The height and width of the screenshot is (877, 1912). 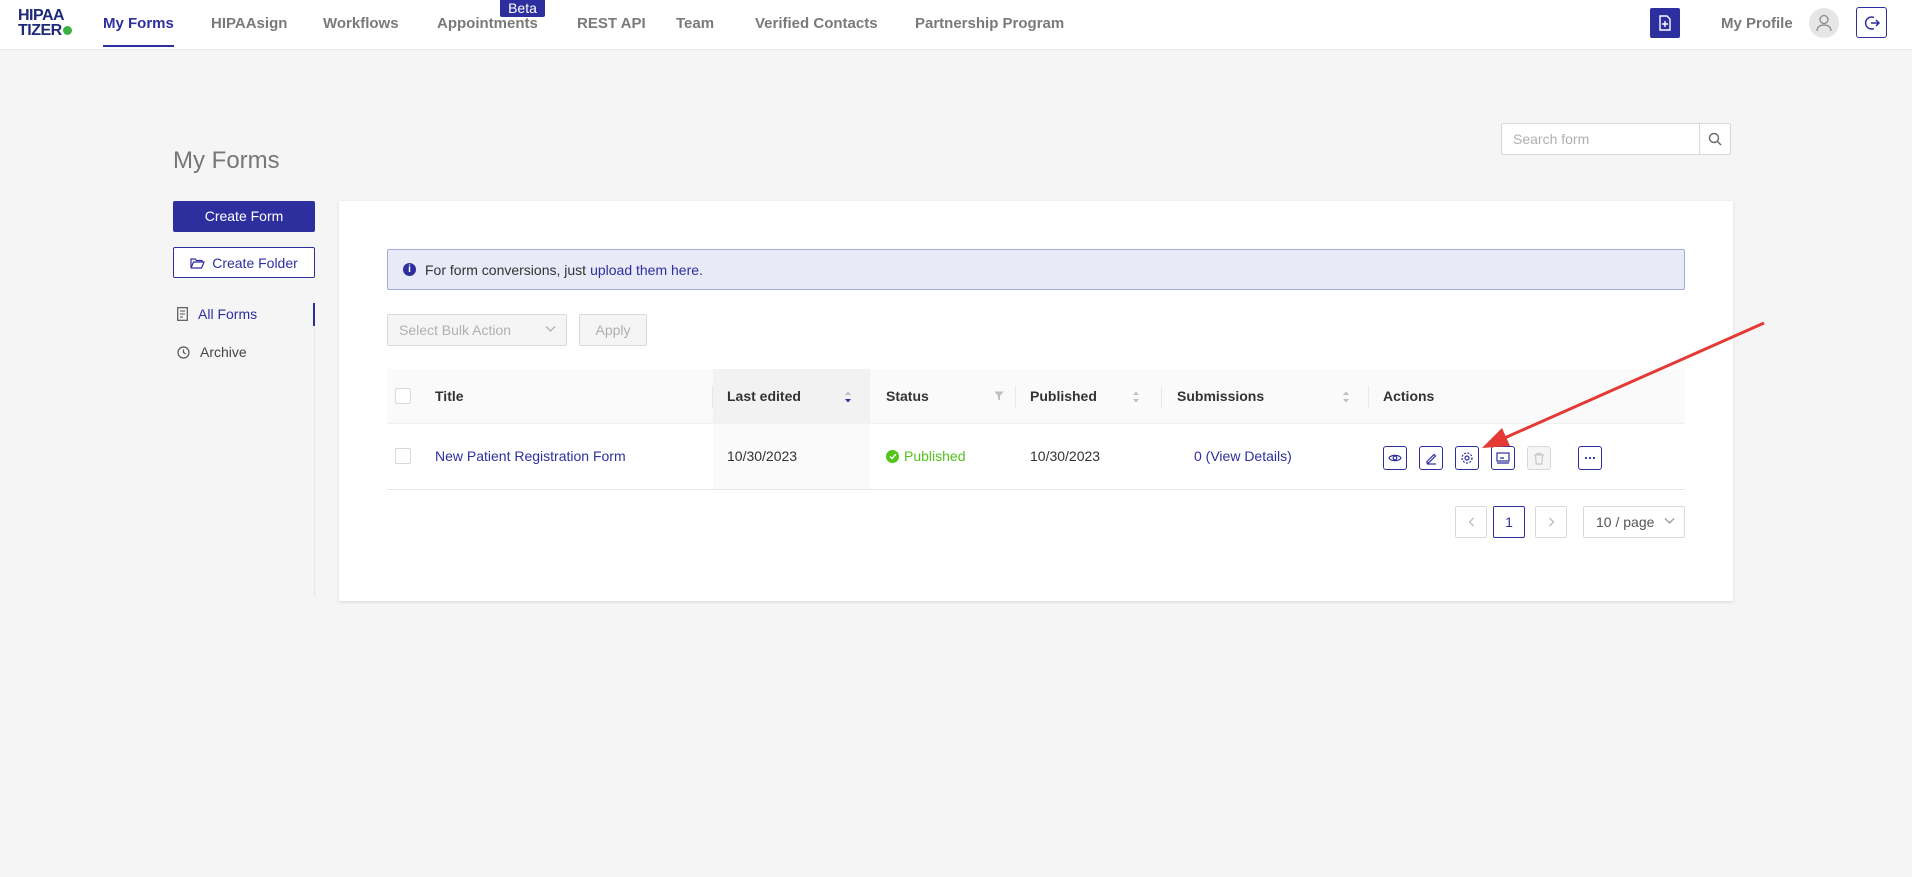 What do you see at coordinates (611, 23) in the screenshot?
I see `nav-rest-api: REST API` at bounding box center [611, 23].